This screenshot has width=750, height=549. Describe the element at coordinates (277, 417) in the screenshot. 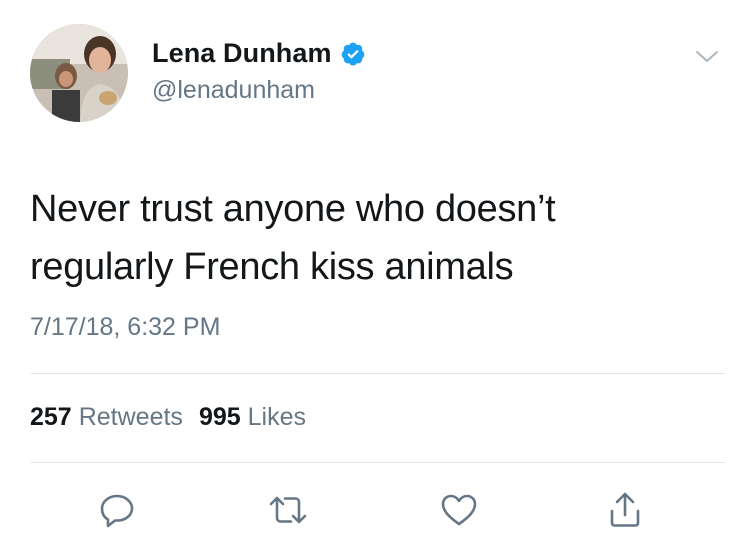

I see `likes-label: Likes` at that location.